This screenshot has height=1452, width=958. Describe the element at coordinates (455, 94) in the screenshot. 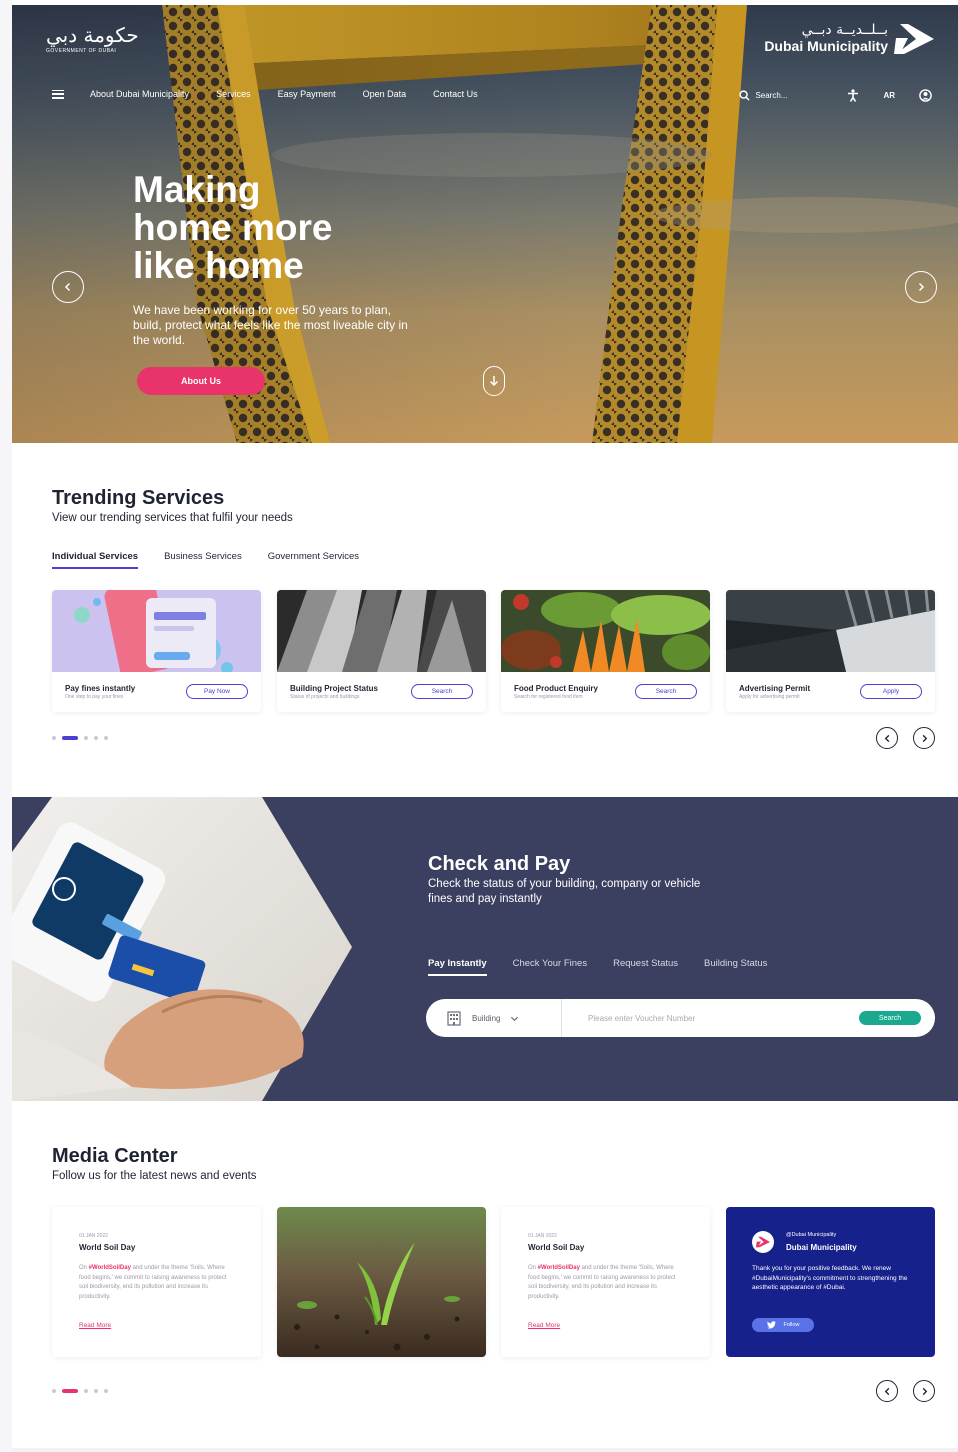

I see `nav-contact-us: Contact Us` at that location.